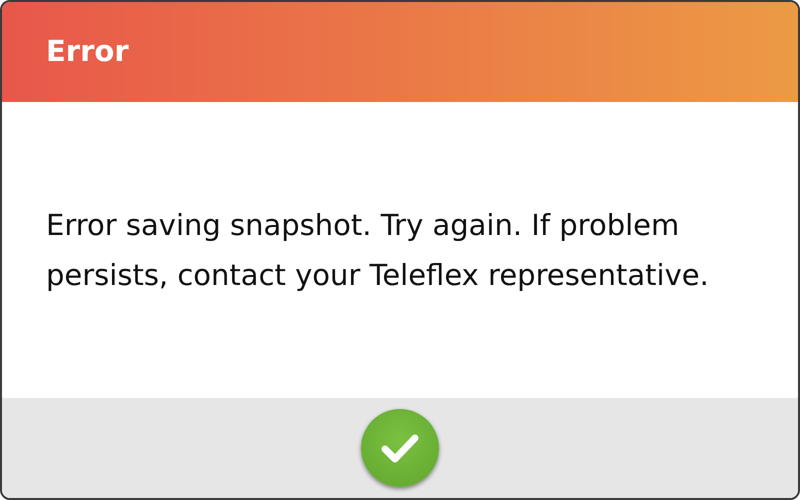 This screenshot has height=500, width=800. I want to click on confirm-button, so click(400, 448).